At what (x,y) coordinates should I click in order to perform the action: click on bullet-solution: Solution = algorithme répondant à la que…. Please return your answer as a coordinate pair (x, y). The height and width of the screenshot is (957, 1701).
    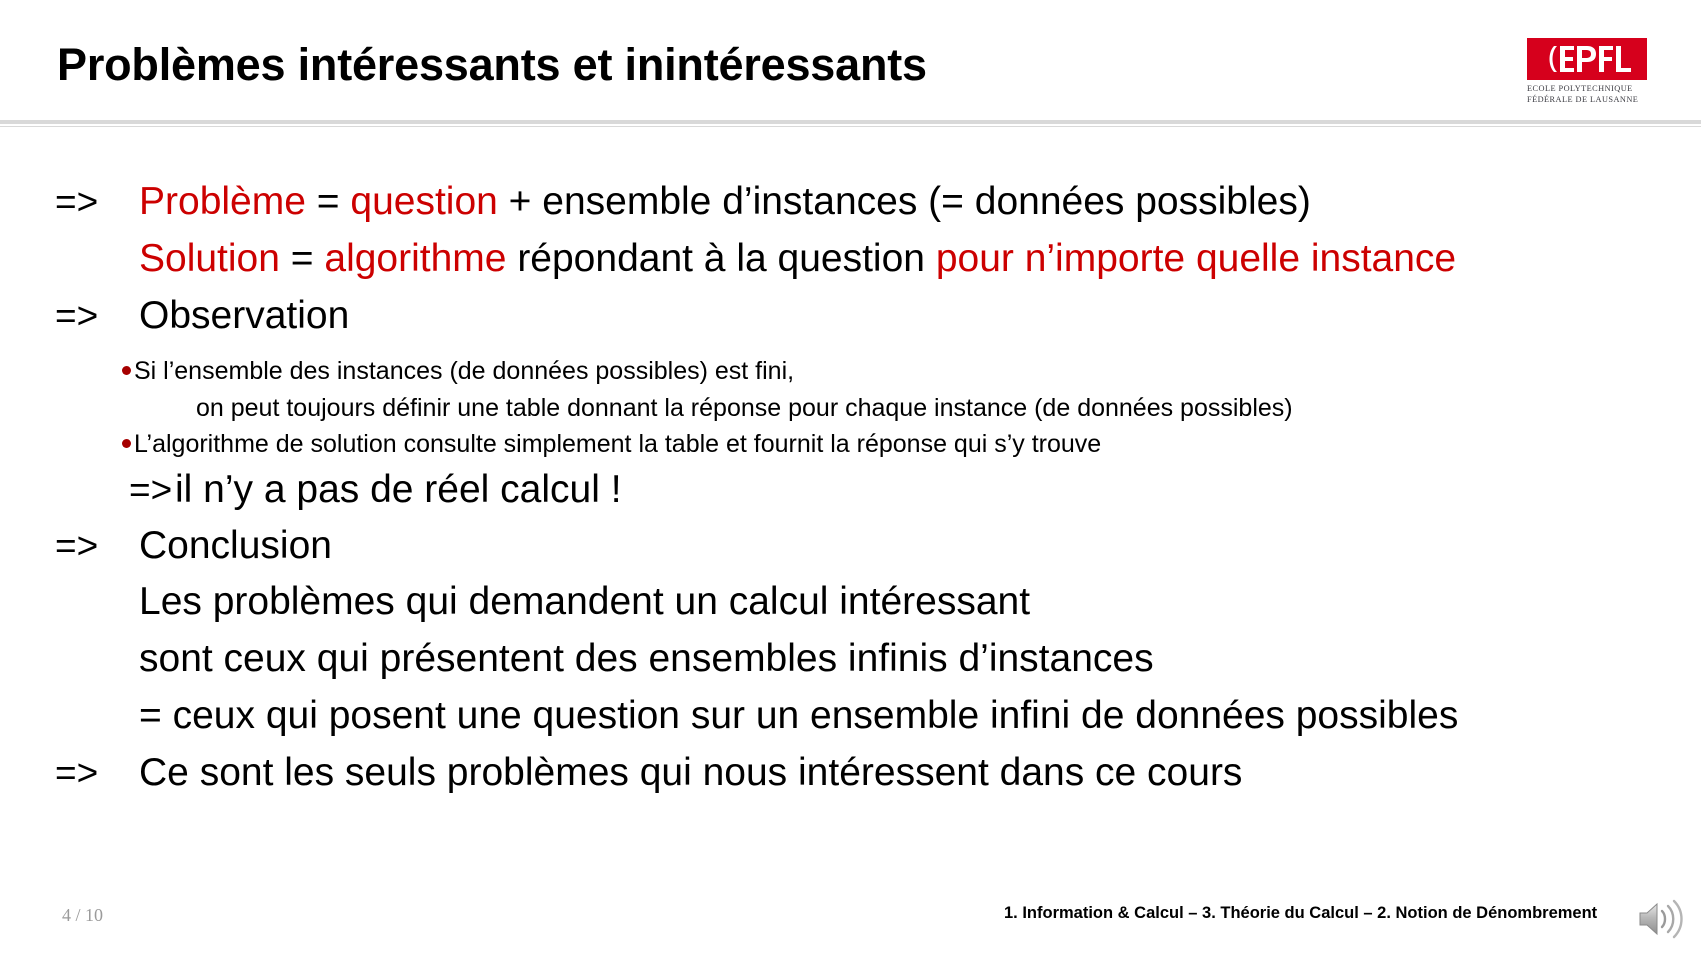
    Looking at the image, I should click on (797, 259).